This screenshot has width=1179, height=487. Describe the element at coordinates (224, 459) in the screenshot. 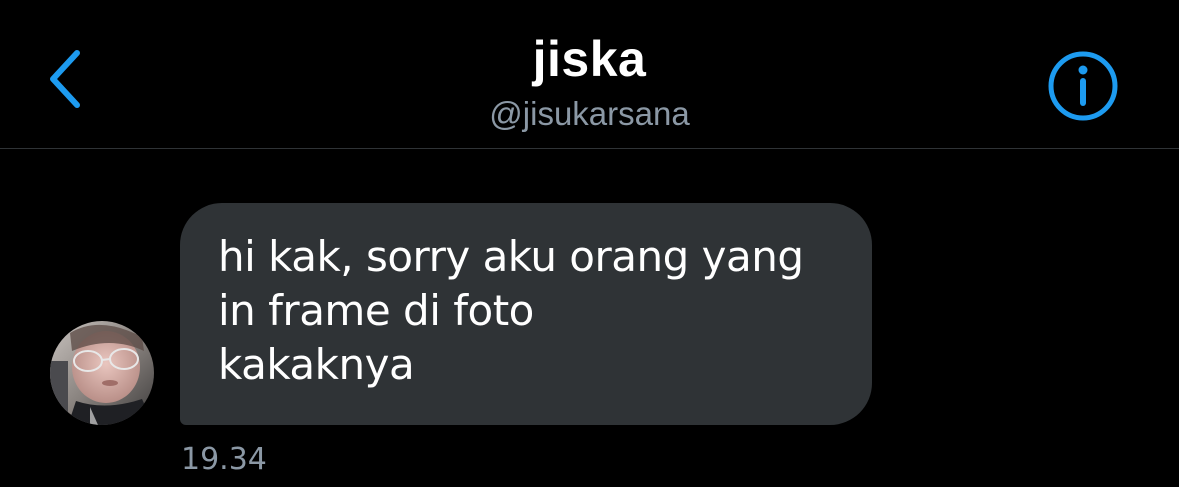

I see `message-timestamp: 19.34` at that location.